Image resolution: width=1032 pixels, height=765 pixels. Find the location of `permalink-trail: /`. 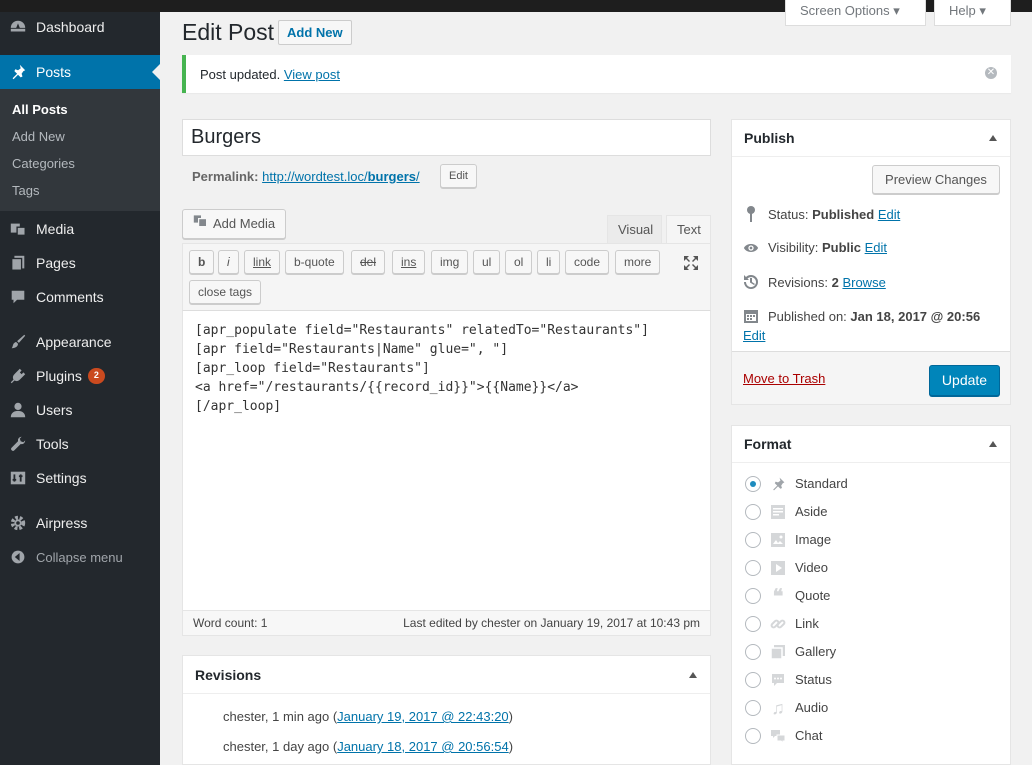

permalink-trail: / is located at coordinates (418, 176).